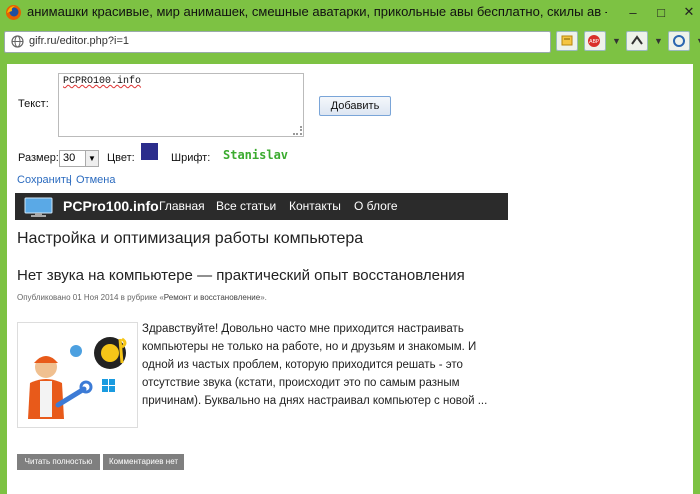 This screenshot has width=700, height=494. I want to click on color-swatch, so click(149, 151).